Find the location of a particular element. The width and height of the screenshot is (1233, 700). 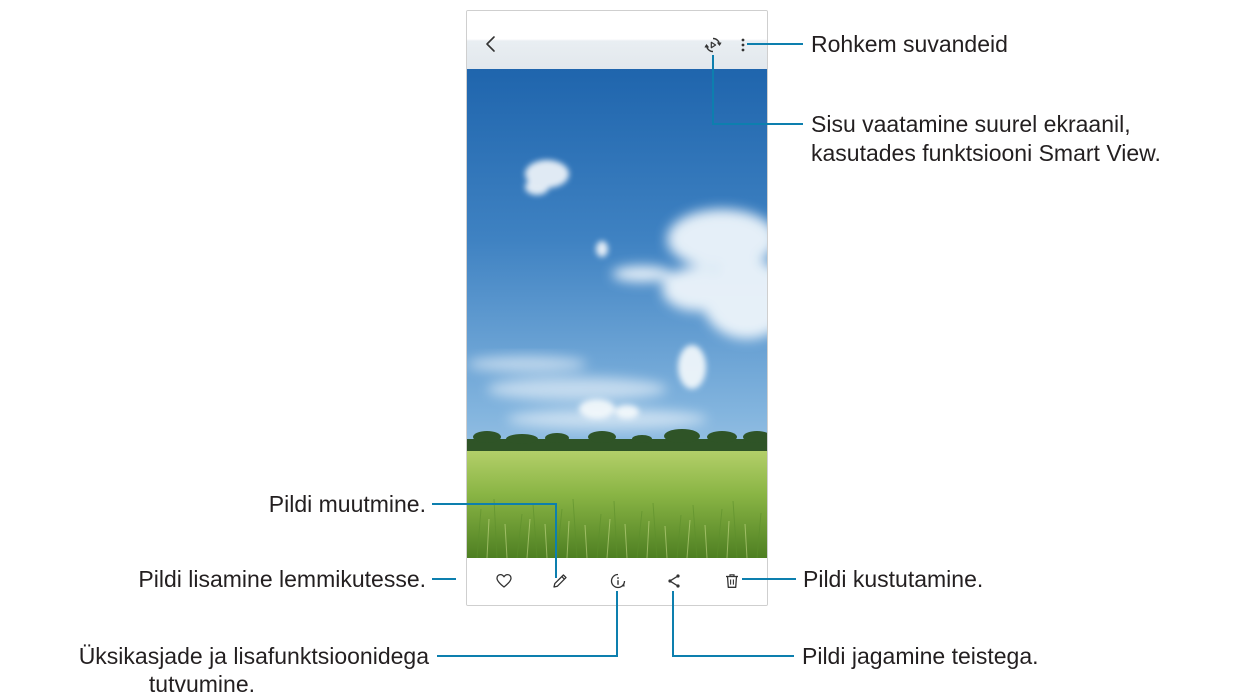

details-icon is located at coordinates (618, 581).